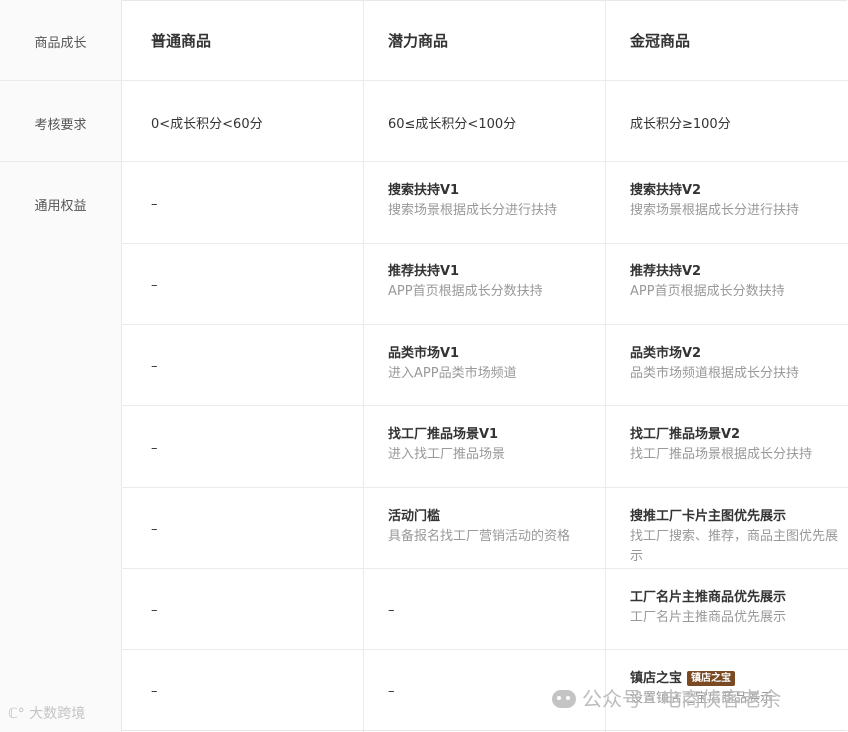 Image resolution: width=848 pixels, height=732 pixels. Describe the element at coordinates (60, 206) in the screenshot. I see `benefits-label: 通用权益` at that location.